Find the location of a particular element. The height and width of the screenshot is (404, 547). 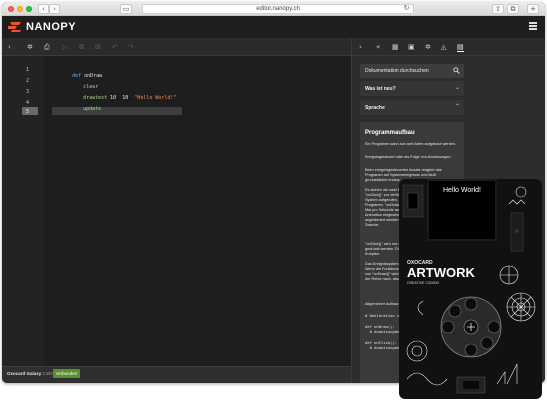

double-chevron-left-icon: « is located at coordinates (378, 47).